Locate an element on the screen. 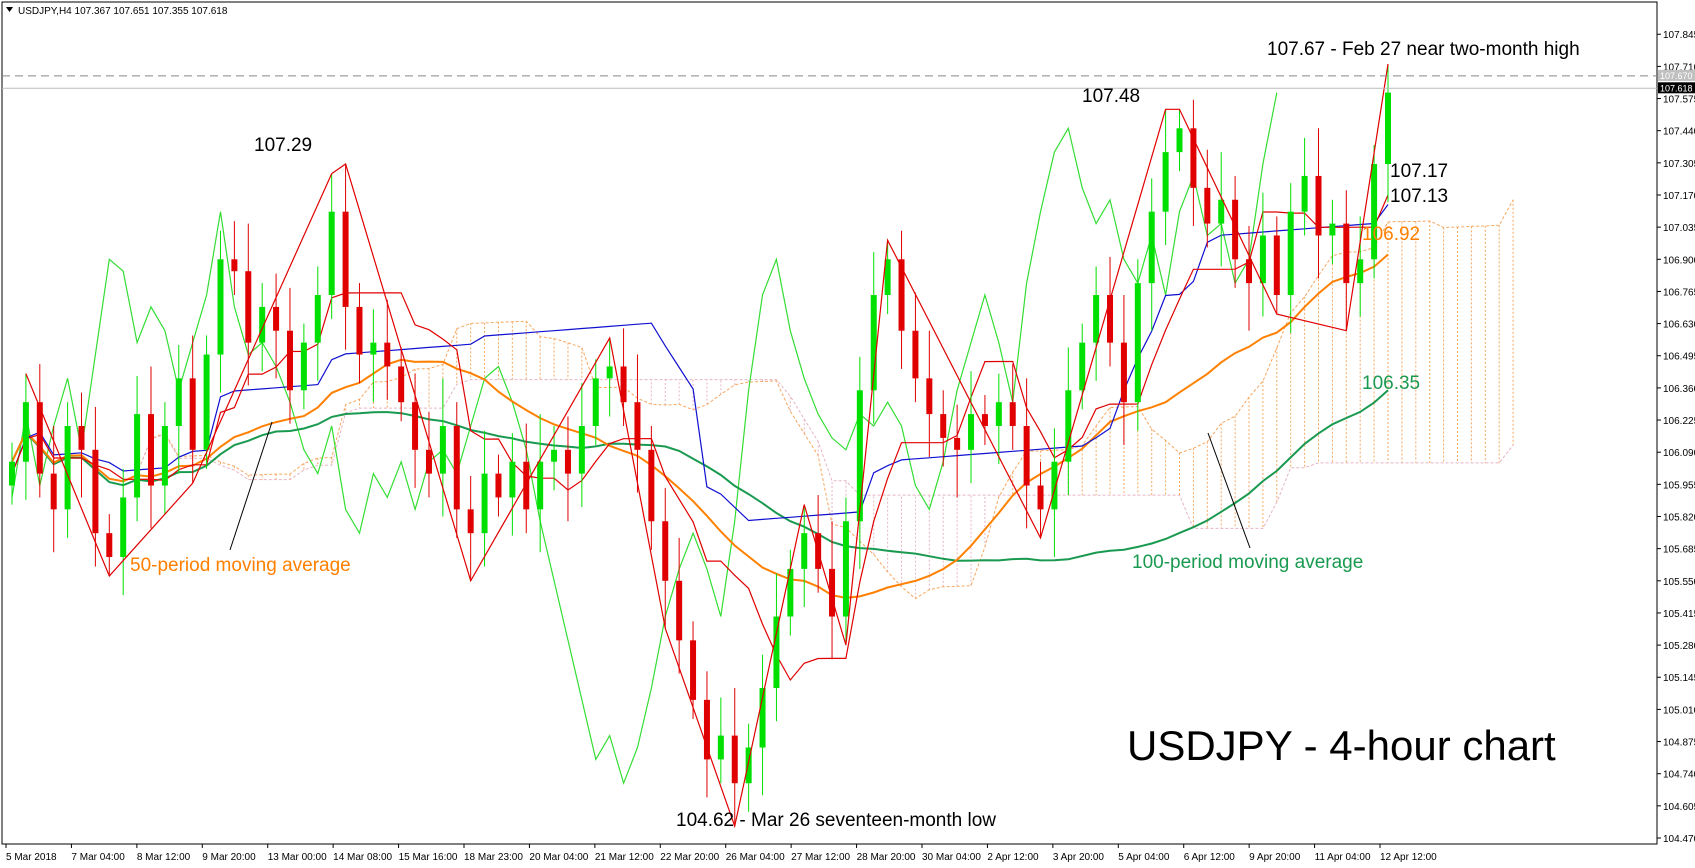 This screenshot has width=1695, height=868. x-tick-label: 20 Mar 04:00 is located at coordinates (558, 857).